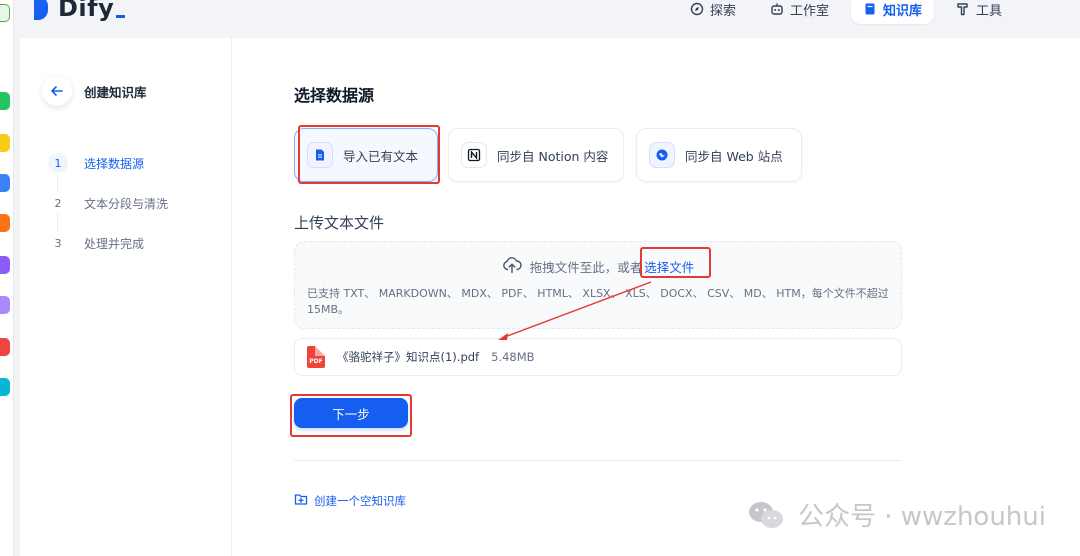 The image size is (1080, 556). What do you see at coordinates (512, 266) in the screenshot?
I see `upload-cloud-icon` at bounding box center [512, 266].